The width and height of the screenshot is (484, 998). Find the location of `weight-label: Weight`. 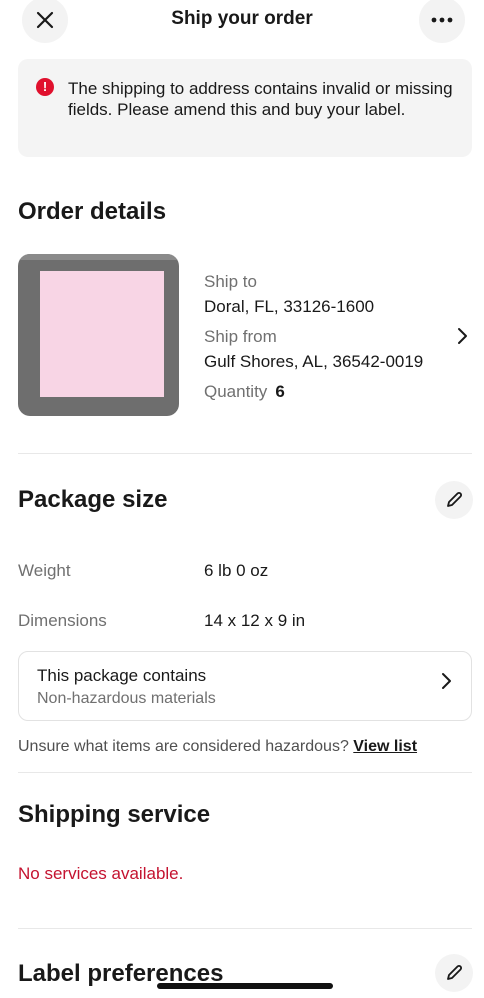

weight-label: Weight is located at coordinates (44, 570).